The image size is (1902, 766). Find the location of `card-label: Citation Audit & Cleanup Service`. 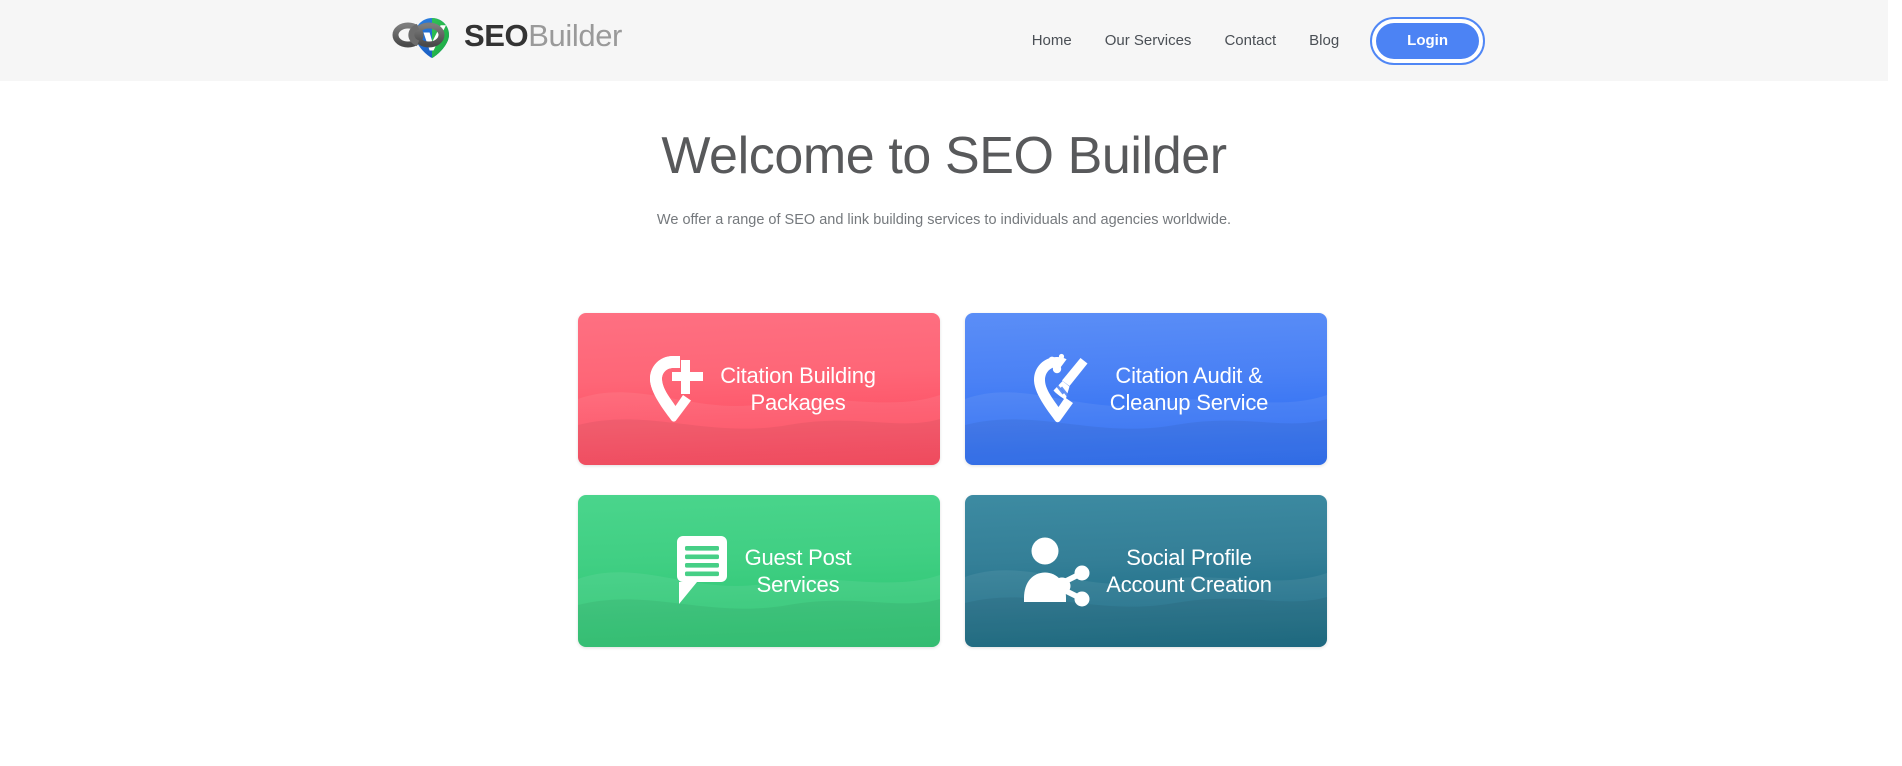

card-label: Citation Audit & Cleanup Service is located at coordinates (1189, 389).